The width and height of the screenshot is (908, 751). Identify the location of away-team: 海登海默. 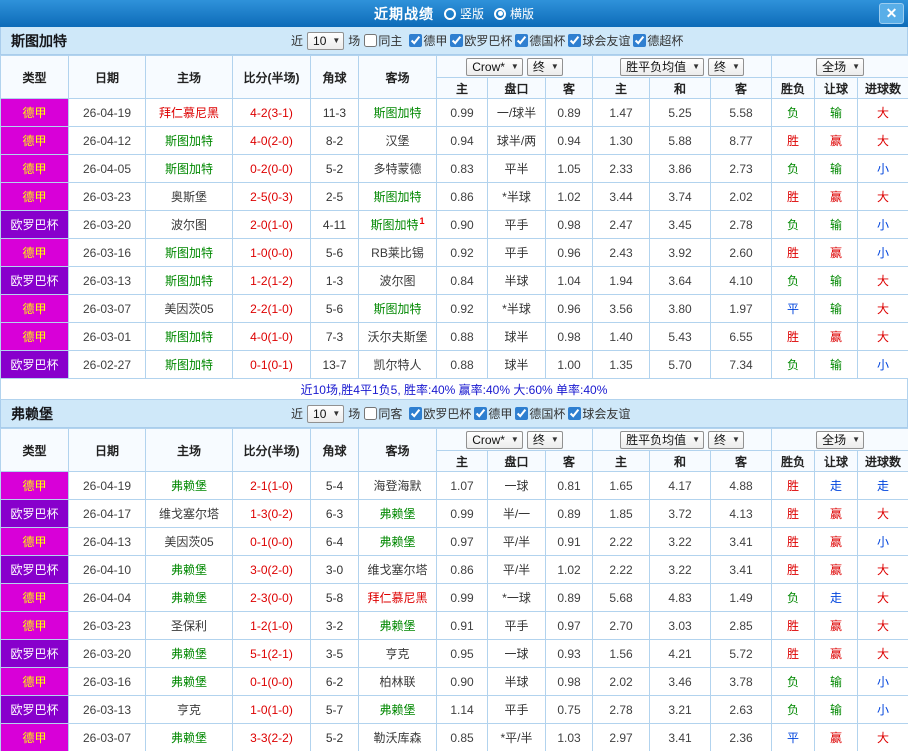
(397, 485).